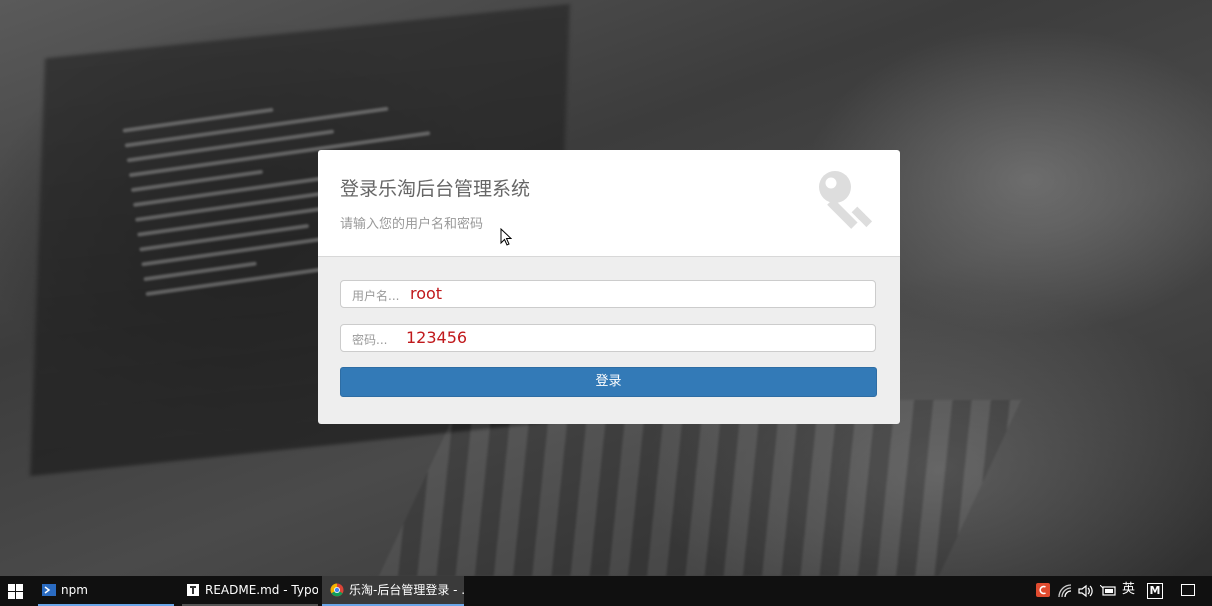 The height and width of the screenshot is (606, 1212). What do you see at coordinates (193, 589) in the screenshot?
I see `typora-icon` at bounding box center [193, 589].